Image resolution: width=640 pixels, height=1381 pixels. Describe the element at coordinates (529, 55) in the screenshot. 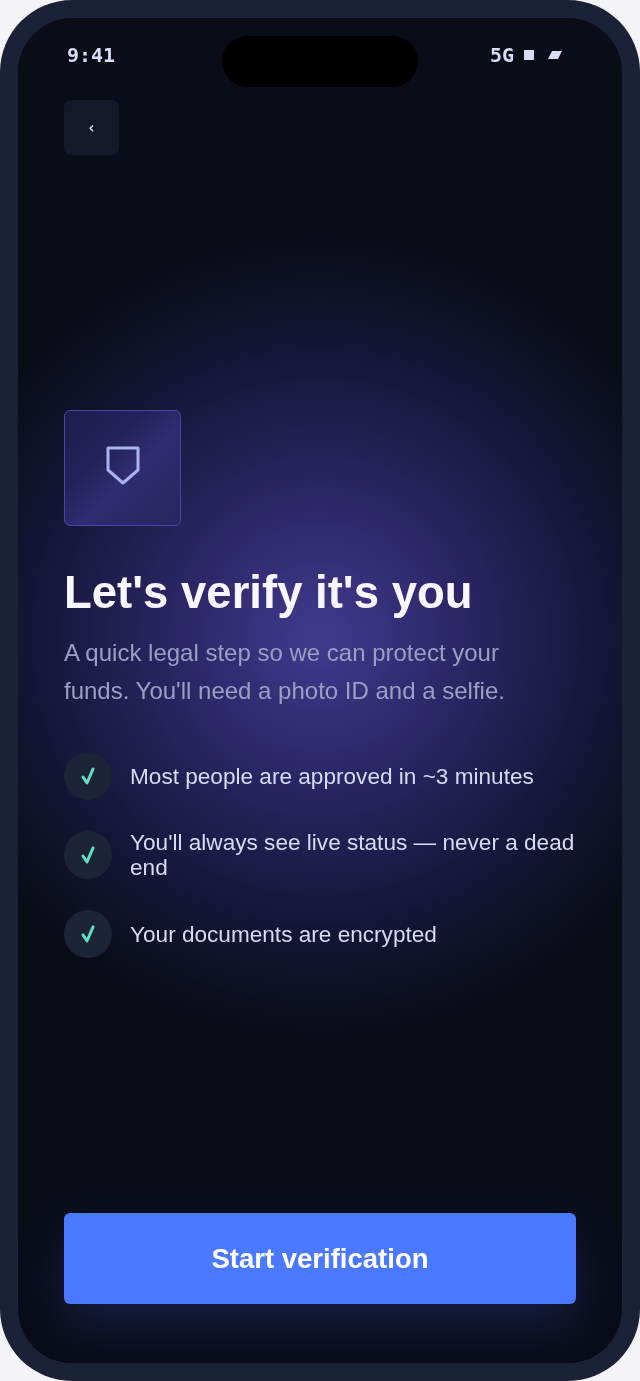

I see `square-icon` at that location.